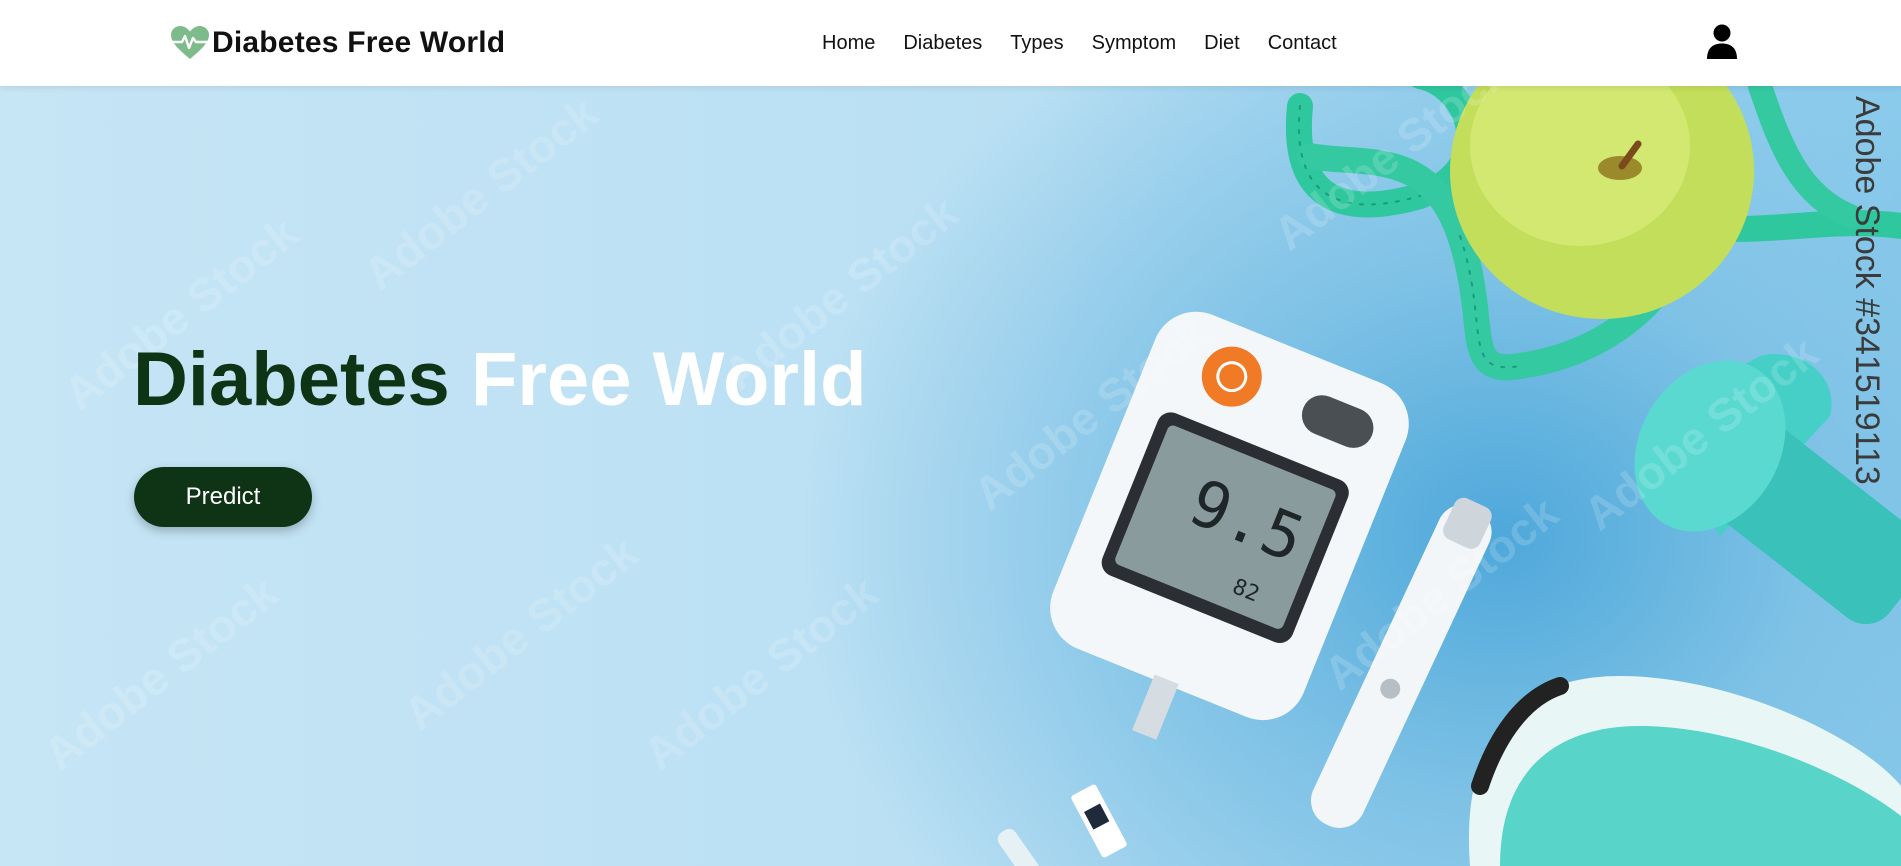 This screenshot has width=1901, height=866. I want to click on predict-button: Predict, so click(223, 497).